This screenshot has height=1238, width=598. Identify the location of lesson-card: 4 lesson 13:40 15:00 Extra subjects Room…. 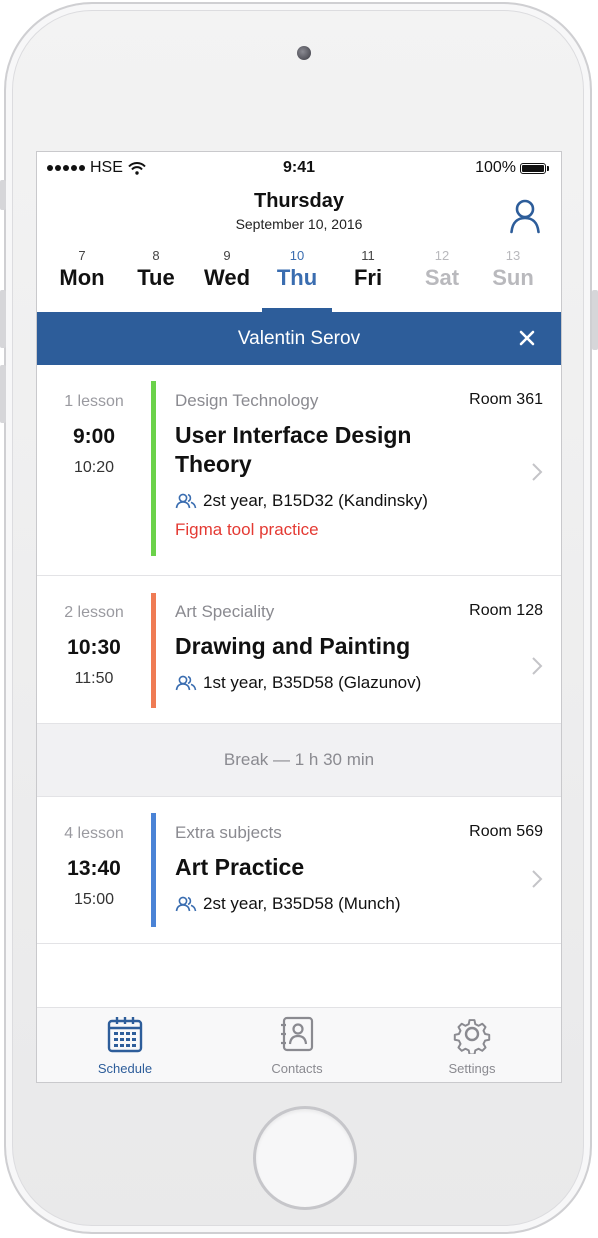
(299, 870).